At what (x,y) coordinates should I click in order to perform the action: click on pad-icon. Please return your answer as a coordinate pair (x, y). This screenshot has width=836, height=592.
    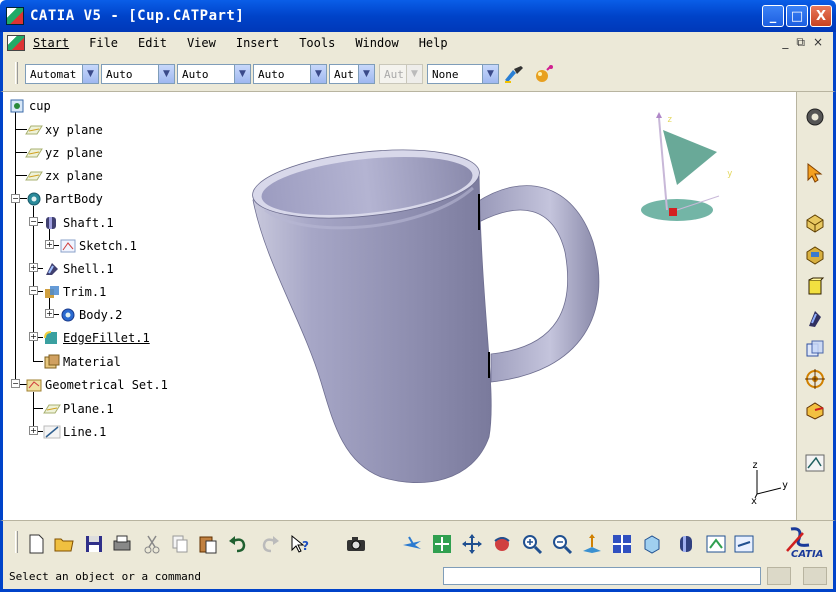
    Looking at the image, I should click on (815, 223).